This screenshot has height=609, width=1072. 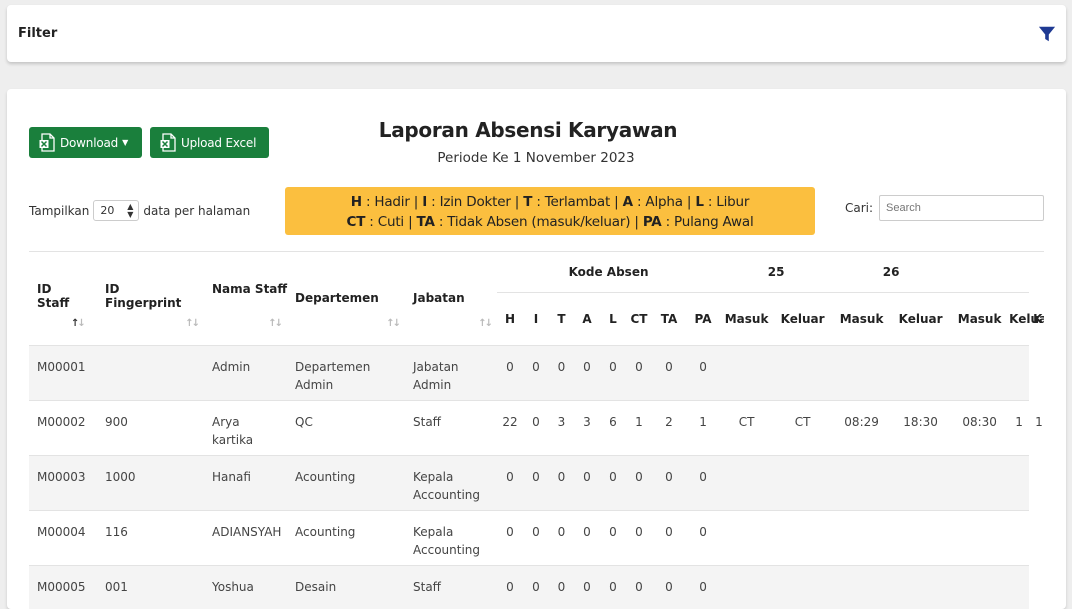 I want to click on header-masuk: Masuk, so click(x=861, y=318).